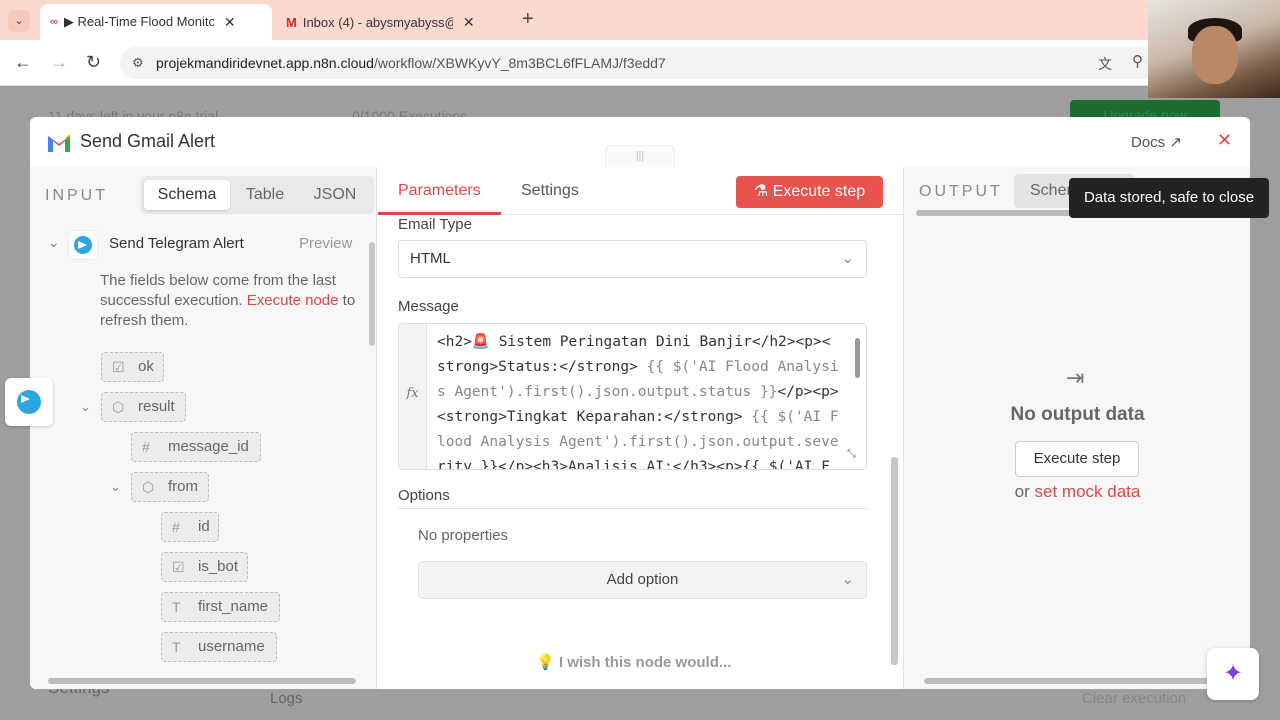  I want to click on telegram-node-float, so click(29, 402).